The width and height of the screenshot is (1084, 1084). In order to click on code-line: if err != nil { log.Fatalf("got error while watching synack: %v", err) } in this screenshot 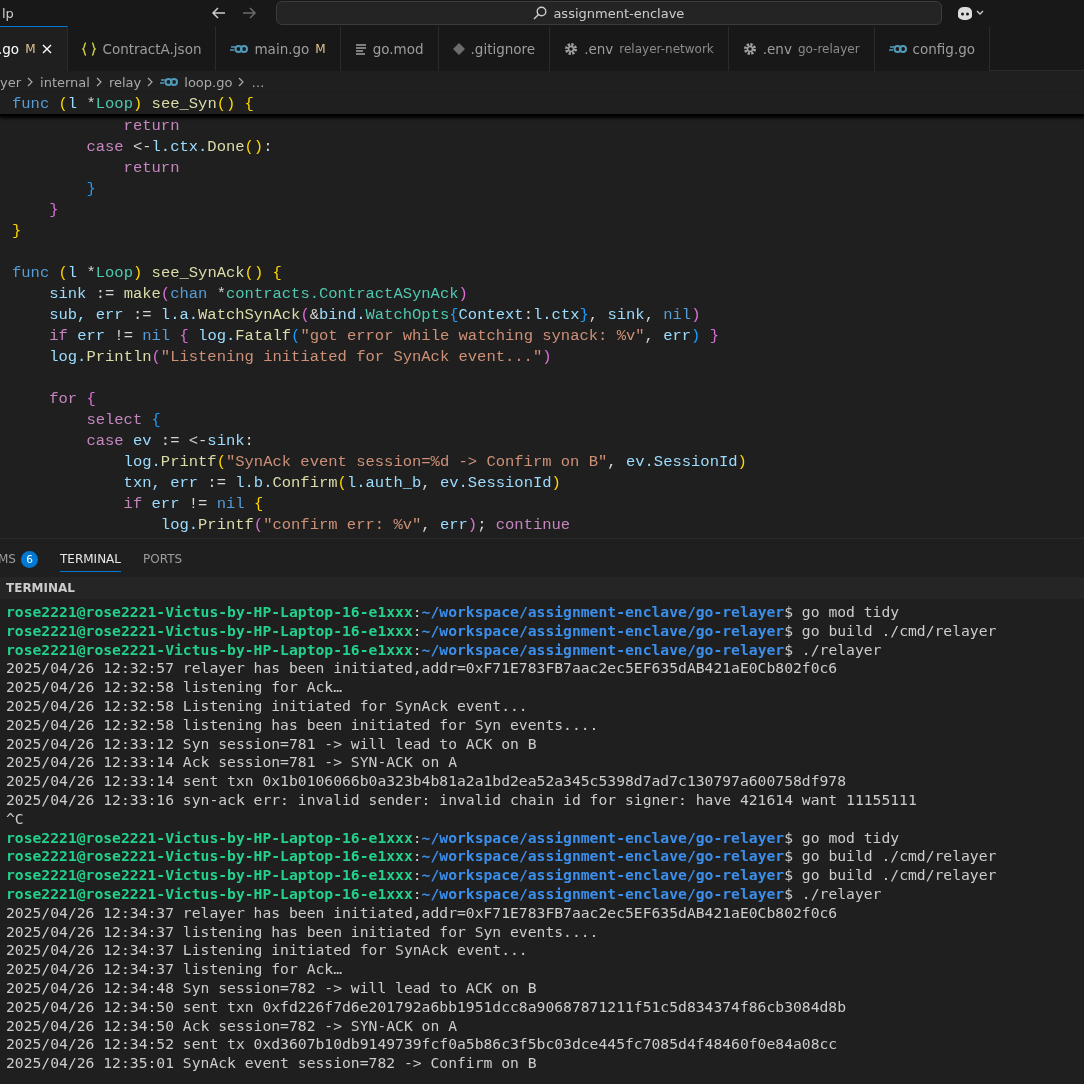, I will do `click(384, 336)`.